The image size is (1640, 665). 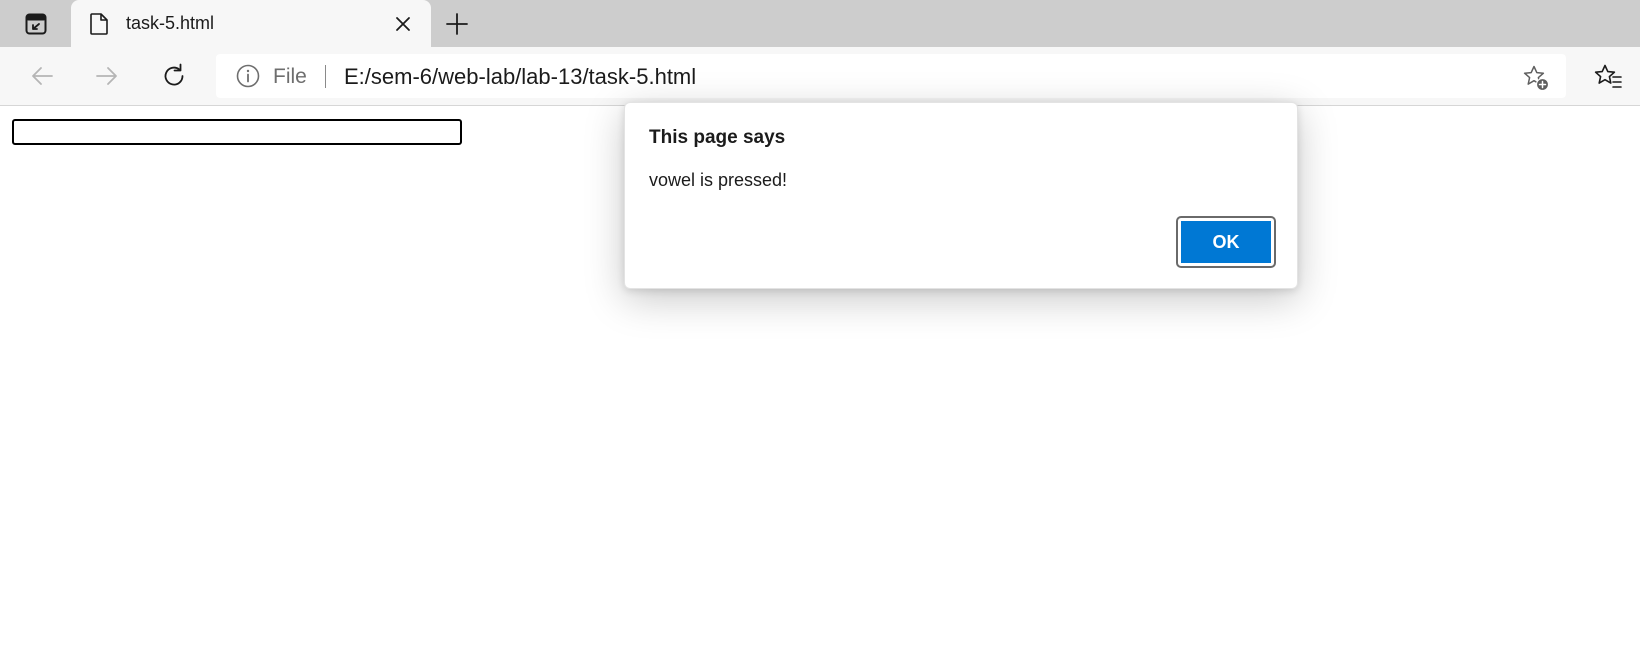 I want to click on tab-actions-icon, so click(x=36, y=24).